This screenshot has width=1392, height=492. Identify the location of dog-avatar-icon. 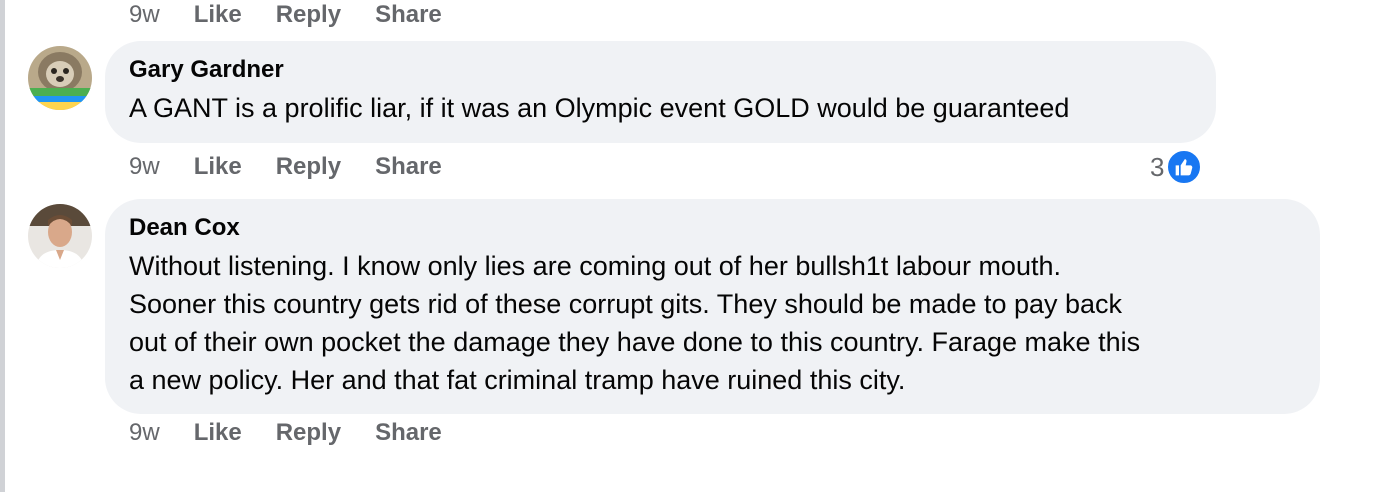
(60, 78).